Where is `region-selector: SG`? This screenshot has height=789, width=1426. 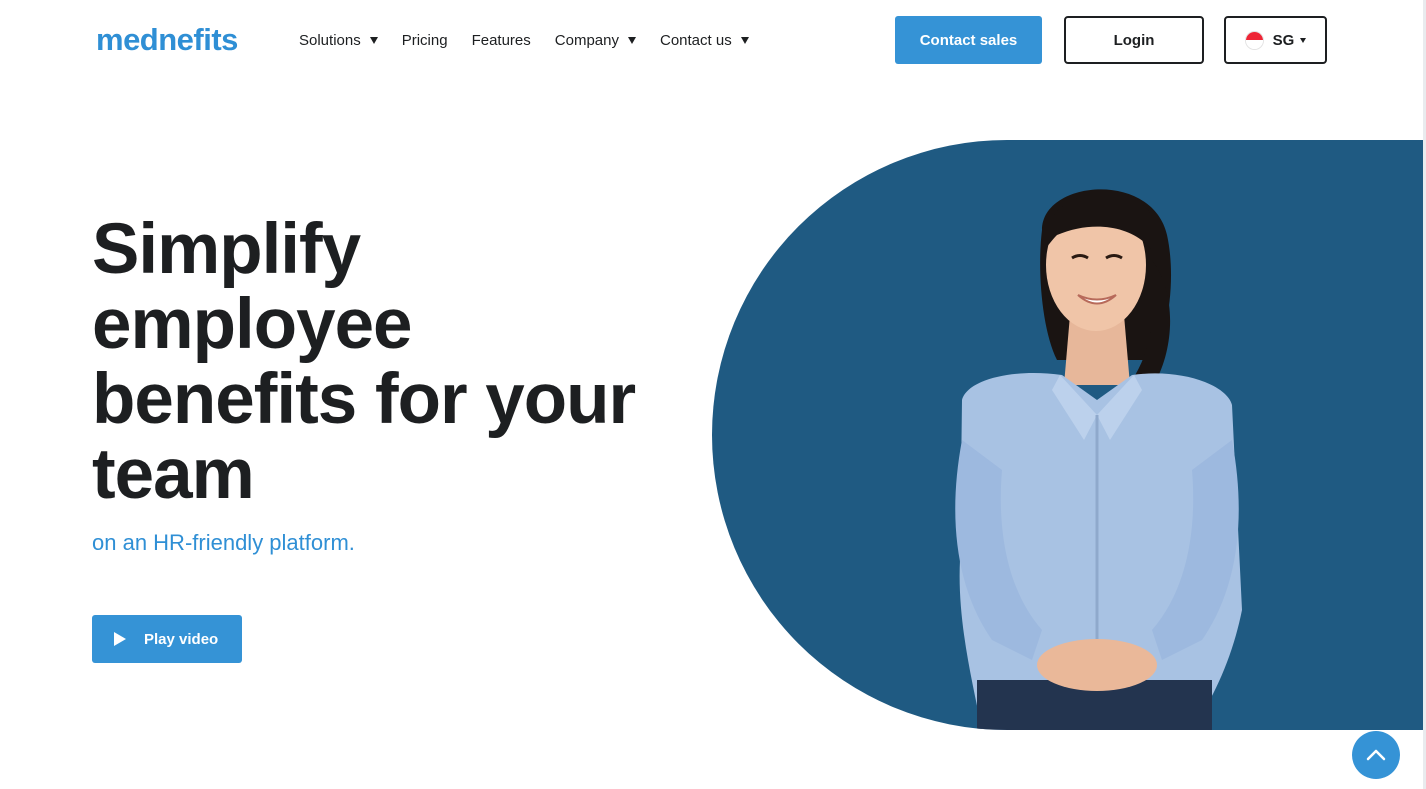
region-selector: SG is located at coordinates (1275, 40).